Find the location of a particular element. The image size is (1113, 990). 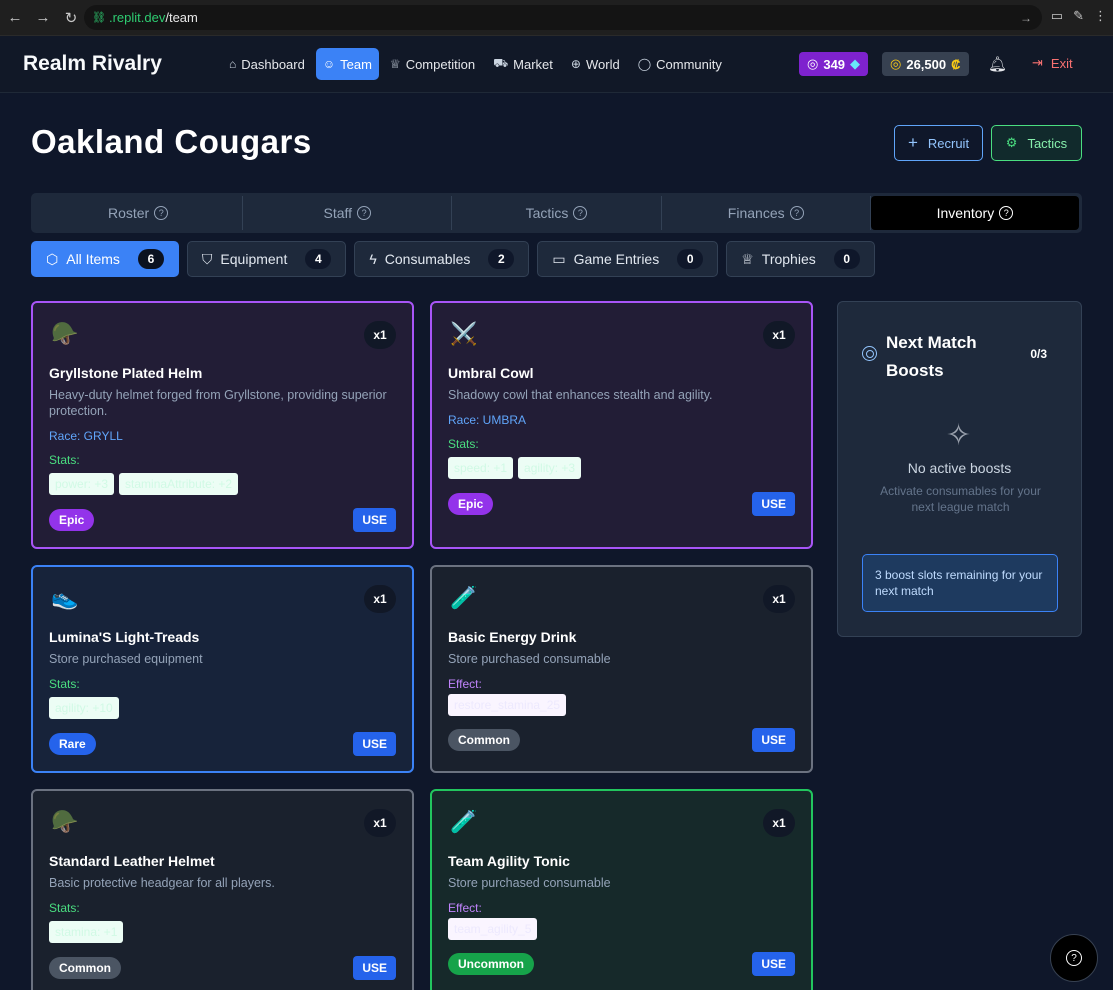

filter-consumables: ϟ Consumables 2 is located at coordinates (442, 259).